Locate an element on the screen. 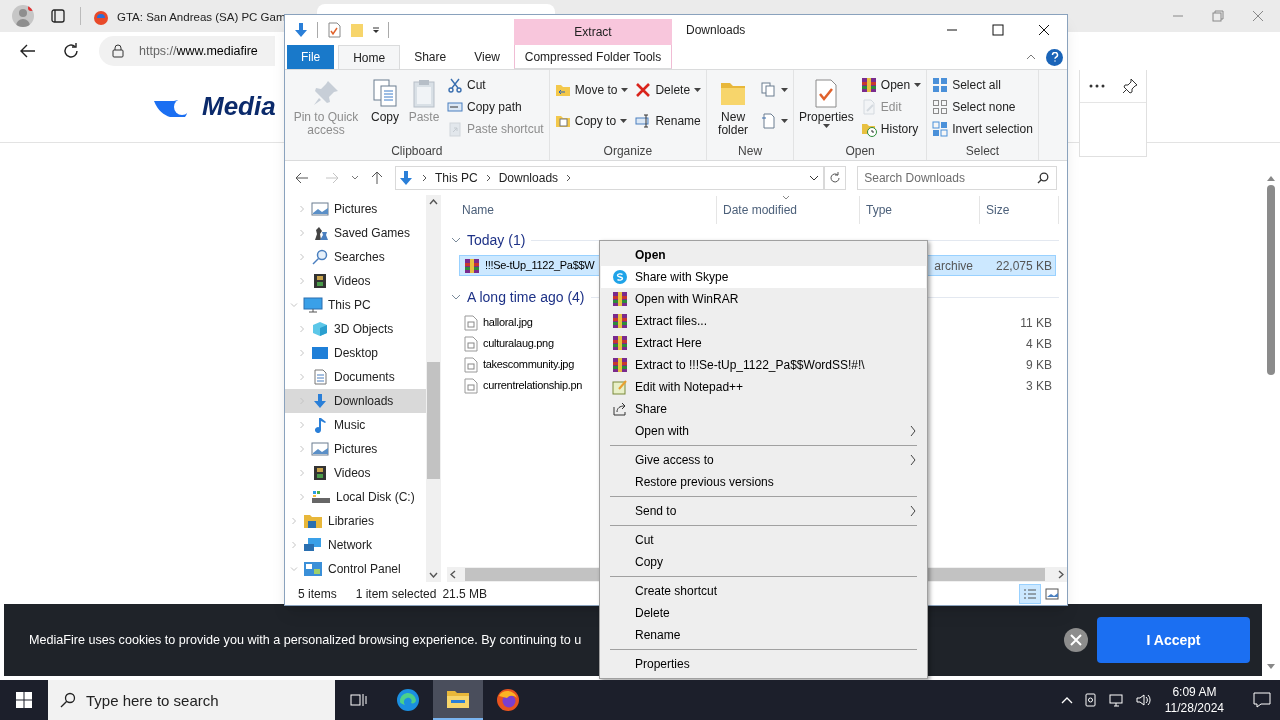  ribbon-group-label: Select is located at coordinates (982, 151).